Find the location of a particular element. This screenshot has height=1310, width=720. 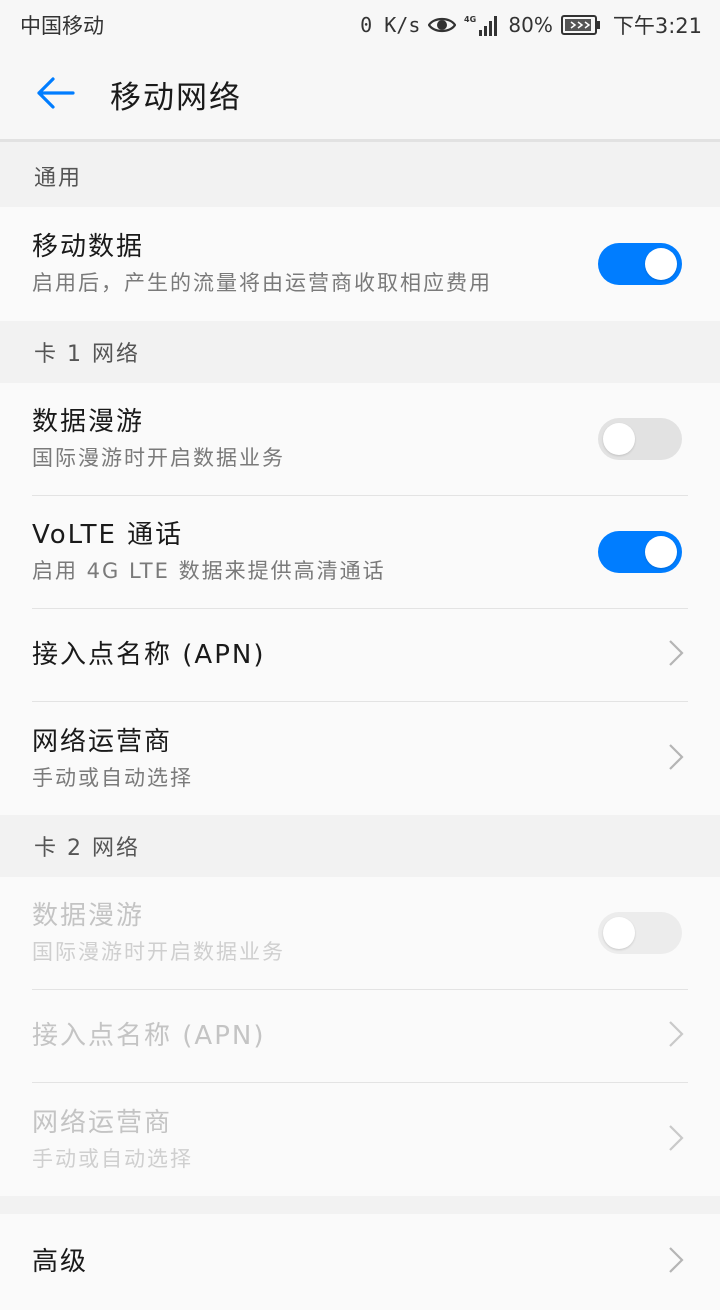

network-type-label: 4G is located at coordinates (470, 19).